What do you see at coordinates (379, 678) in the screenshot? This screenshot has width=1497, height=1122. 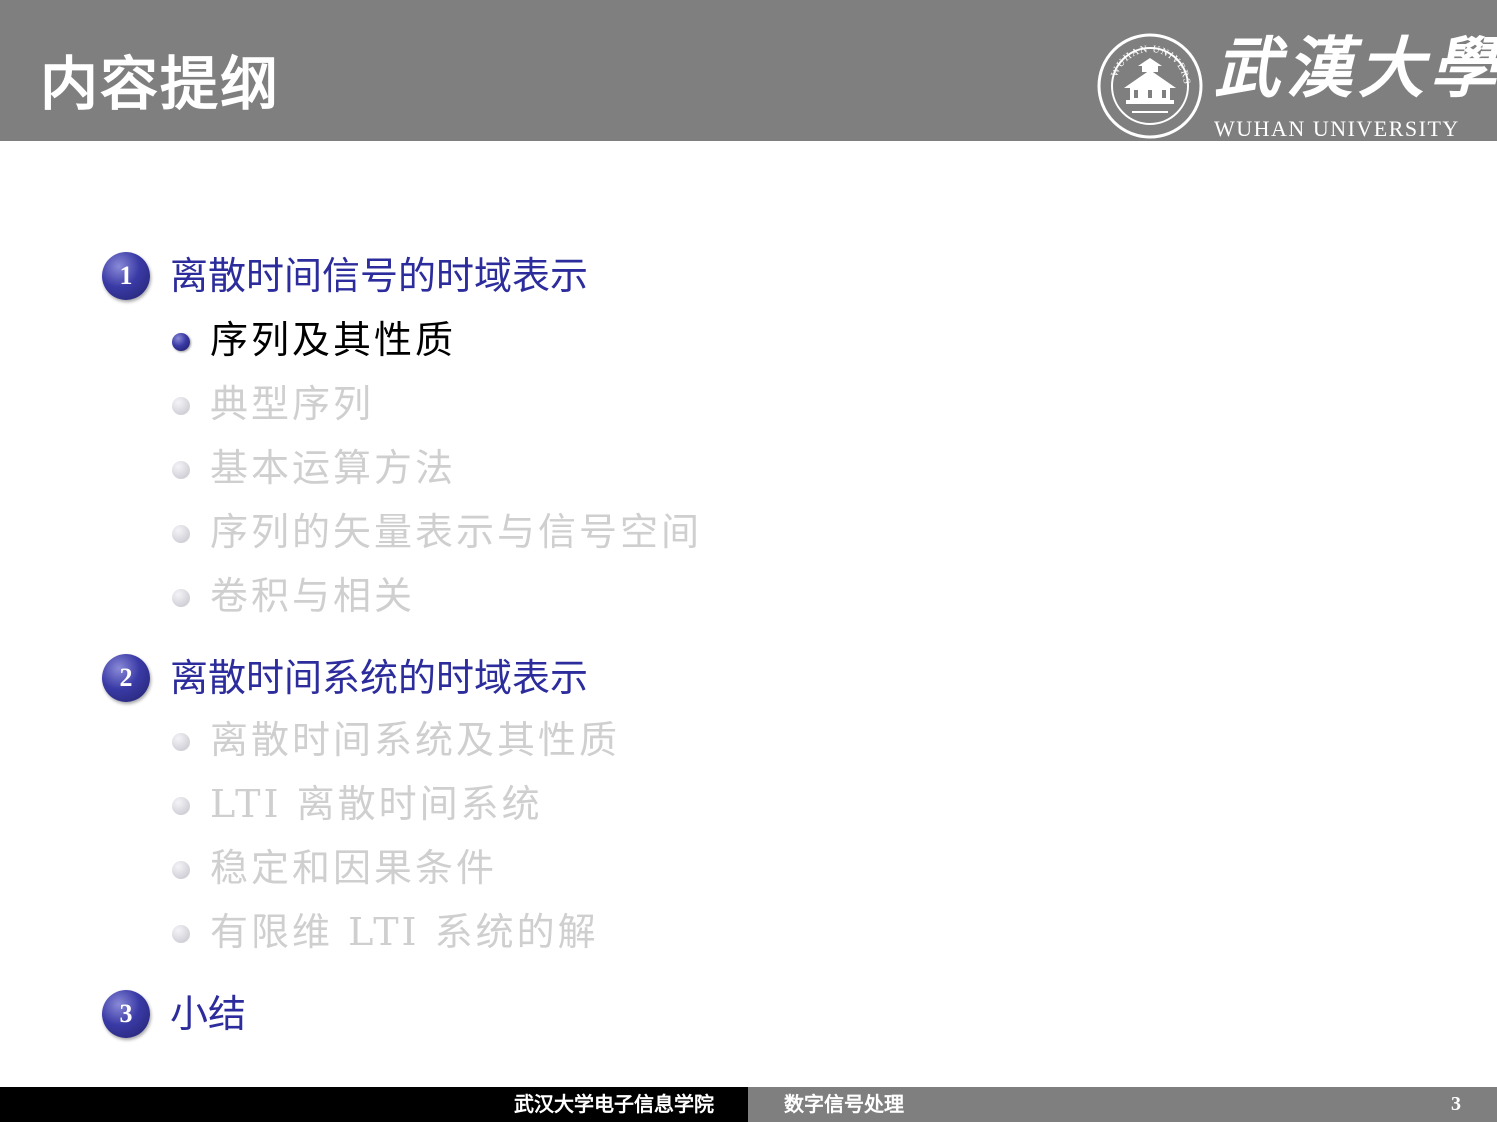 I see `section-title: 离散时间系统的时域表示` at bounding box center [379, 678].